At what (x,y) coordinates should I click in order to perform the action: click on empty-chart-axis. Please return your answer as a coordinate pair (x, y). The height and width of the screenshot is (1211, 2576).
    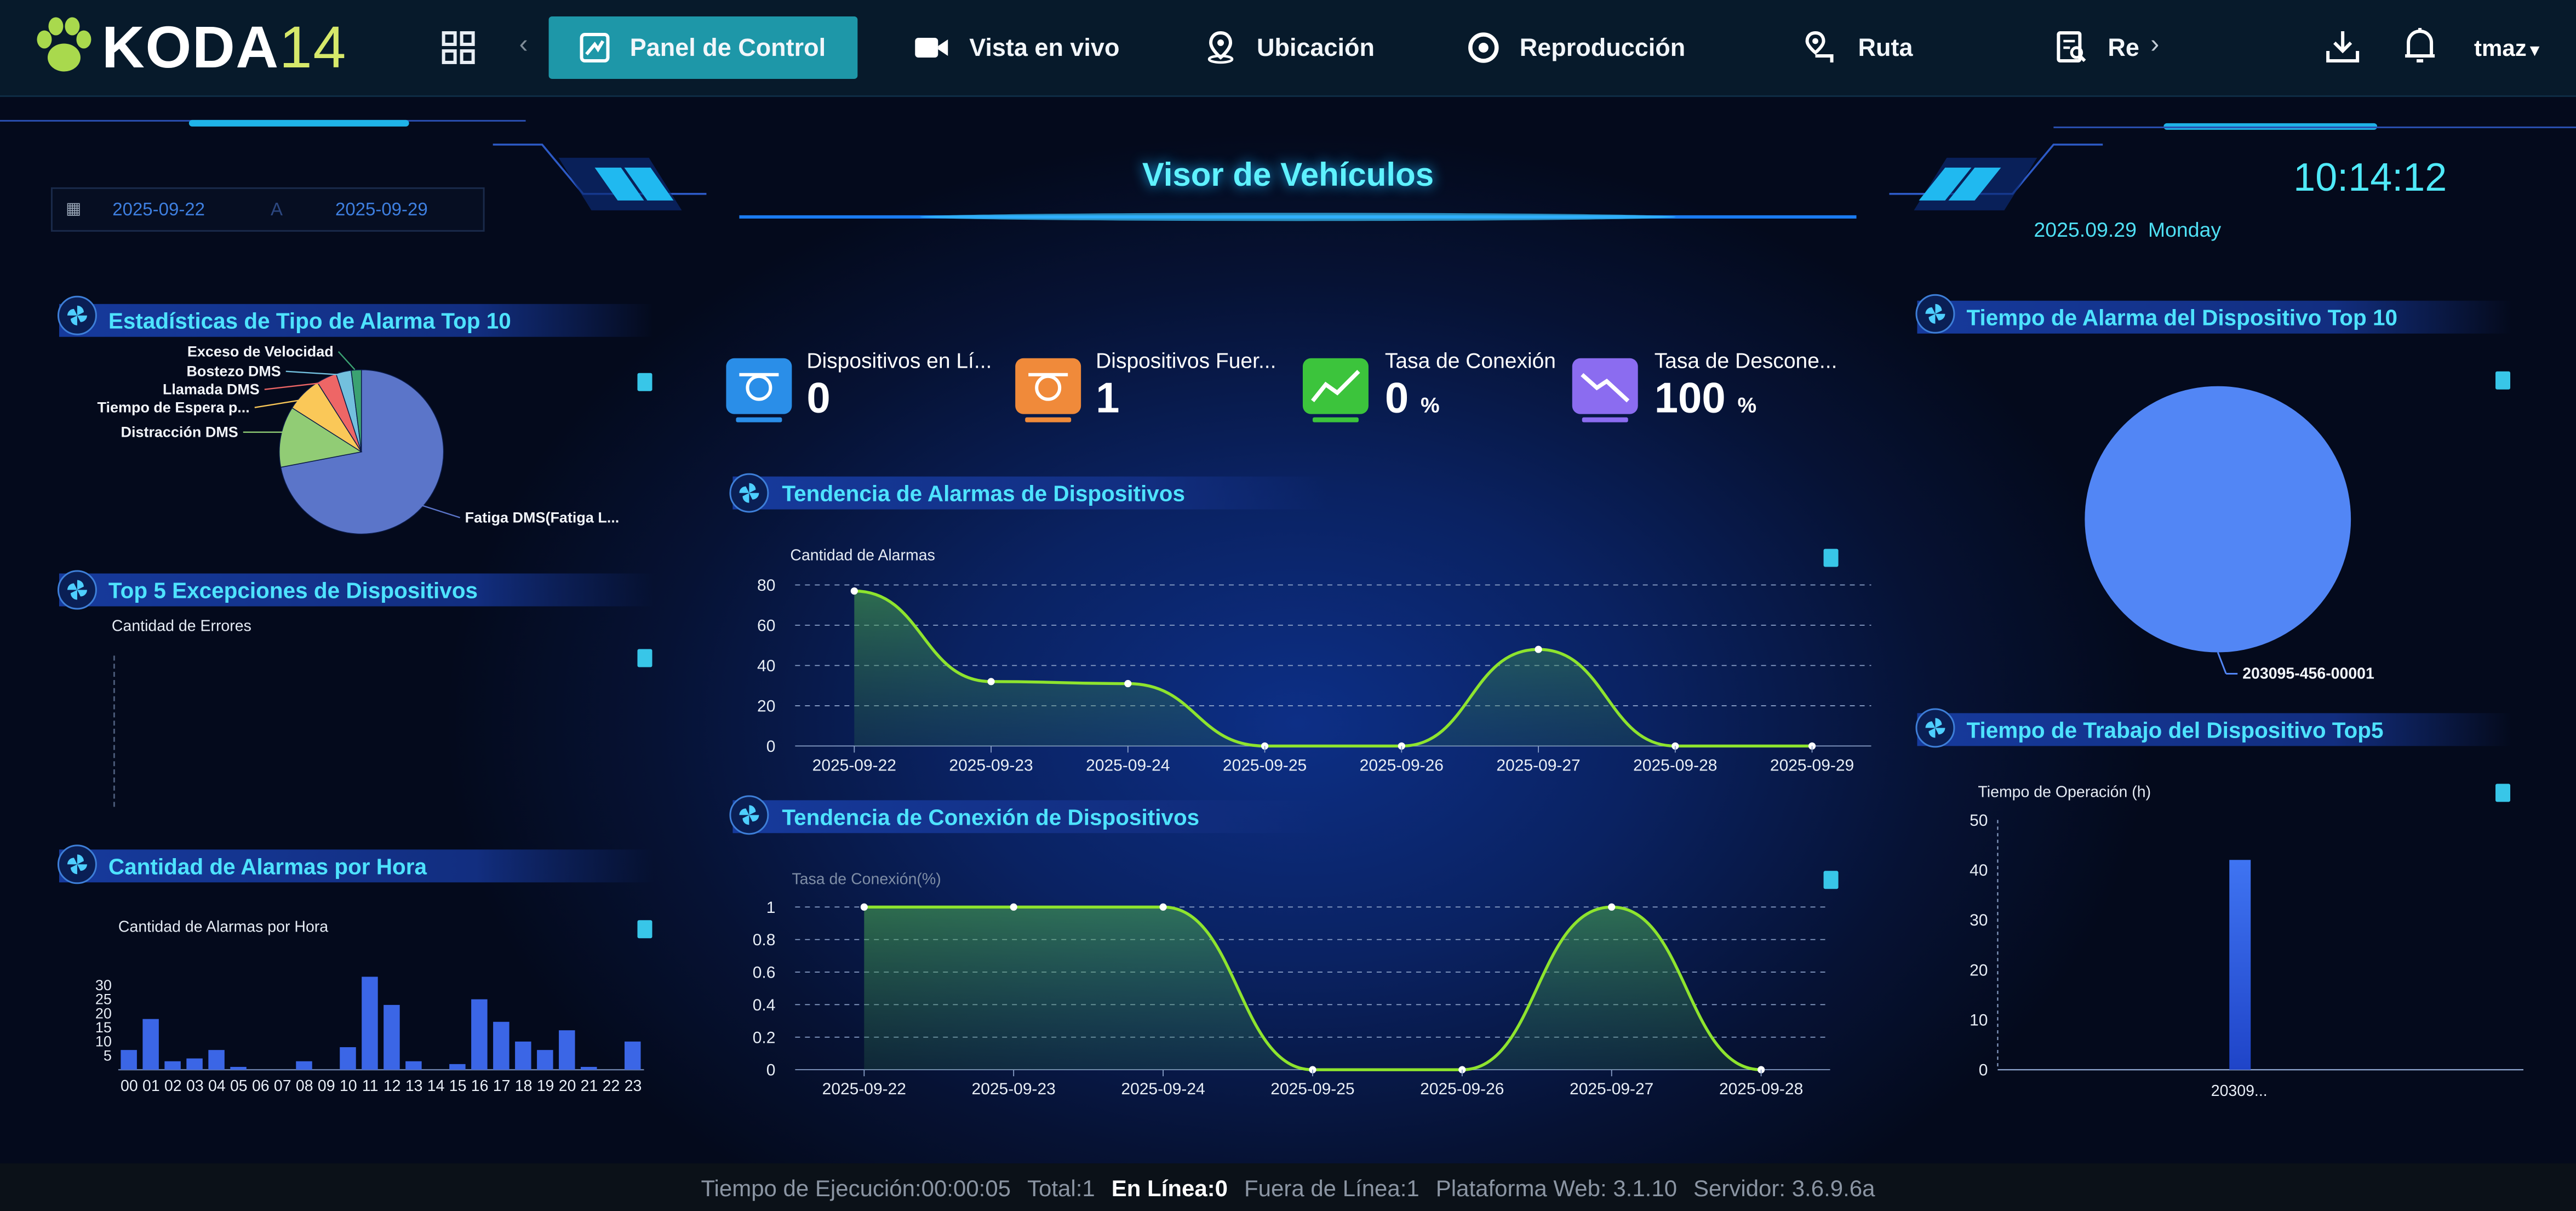
    Looking at the image, I should click on (115, 731).